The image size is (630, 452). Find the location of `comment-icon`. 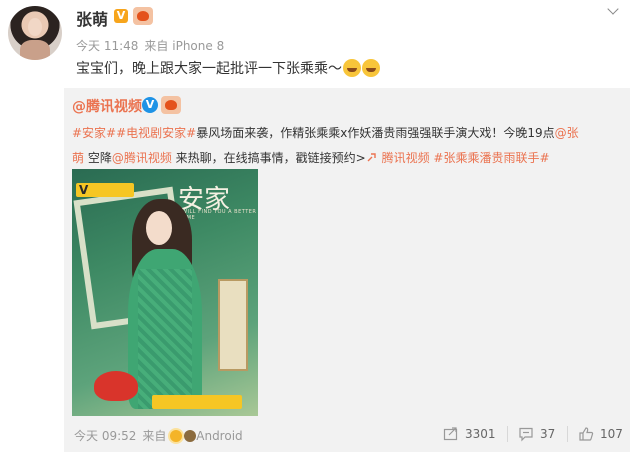

comment-icon is located at coordinates (526, 434).